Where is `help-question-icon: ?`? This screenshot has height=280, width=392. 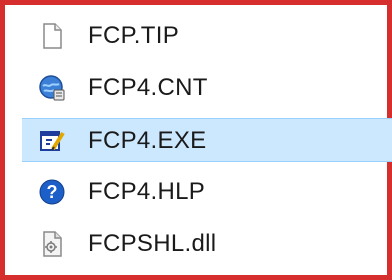
help-question-icon: ? is located at coordinates (52, 192).